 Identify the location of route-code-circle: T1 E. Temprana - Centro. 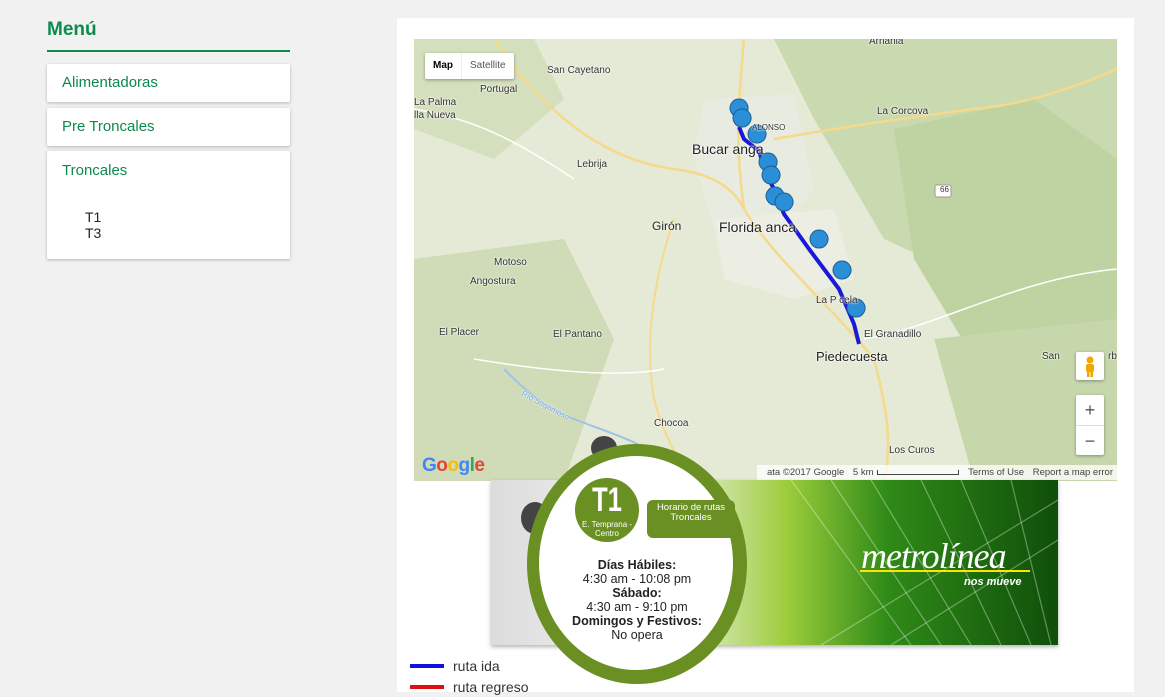
(607, 510).